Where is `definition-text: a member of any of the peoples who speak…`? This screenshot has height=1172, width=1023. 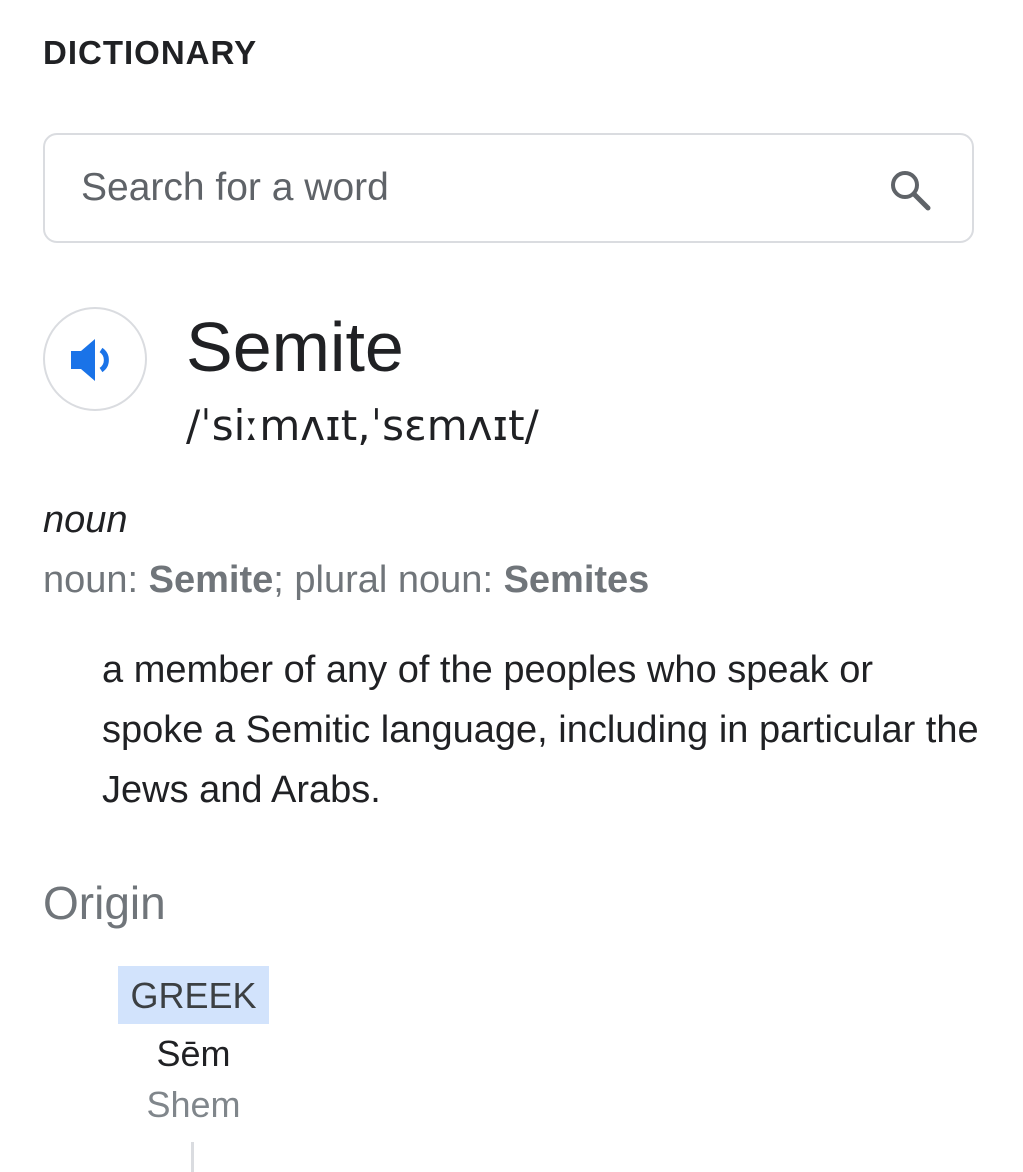
definition-text: a member of any of the peoples who speak… is located at coordinates (540, 730).